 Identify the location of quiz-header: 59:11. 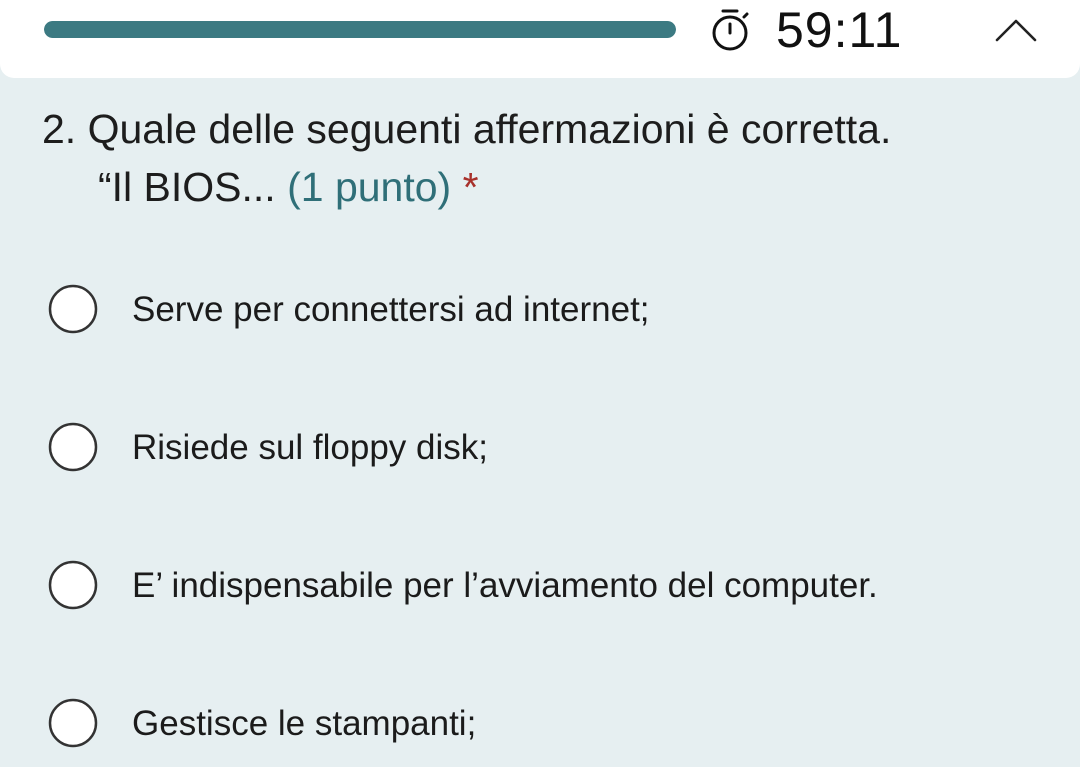
(540, 39).